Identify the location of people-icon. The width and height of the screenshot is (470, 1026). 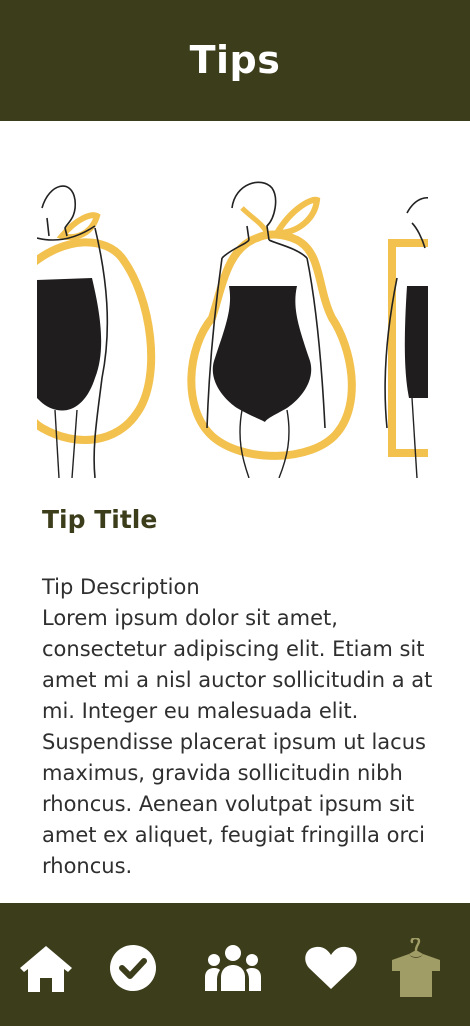
(233, 968).